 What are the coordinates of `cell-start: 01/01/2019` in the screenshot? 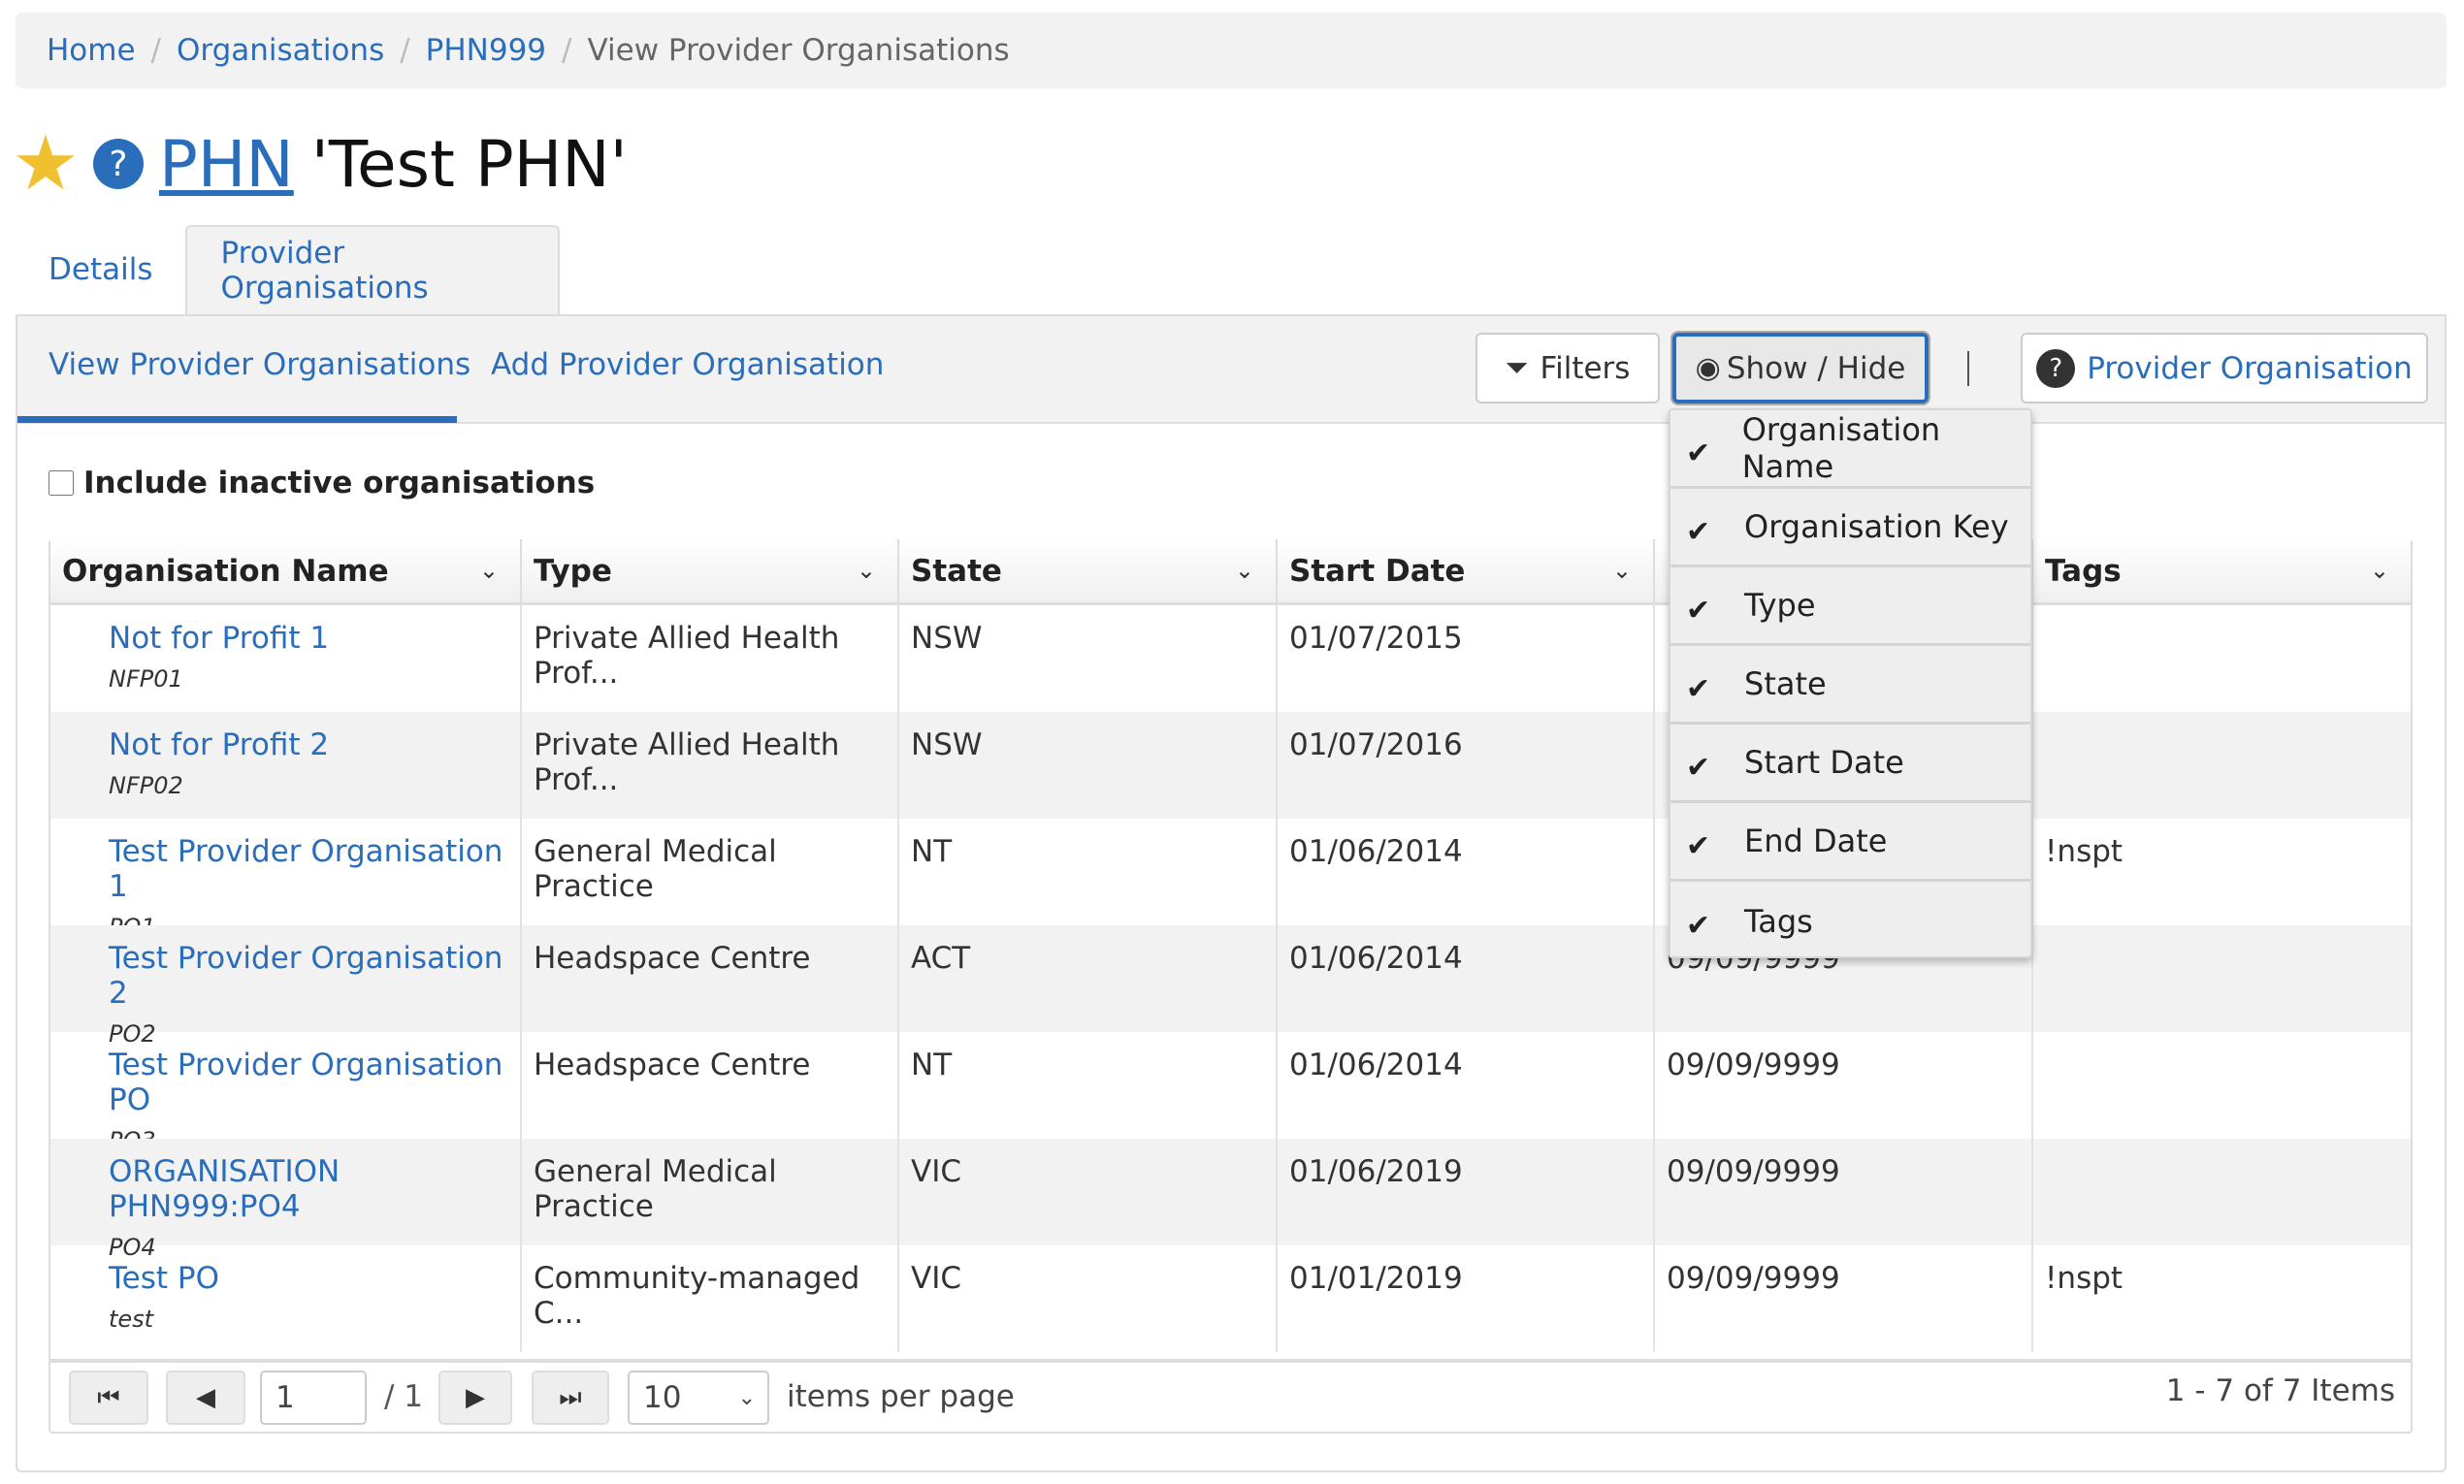 It's located at (1467, 1298).